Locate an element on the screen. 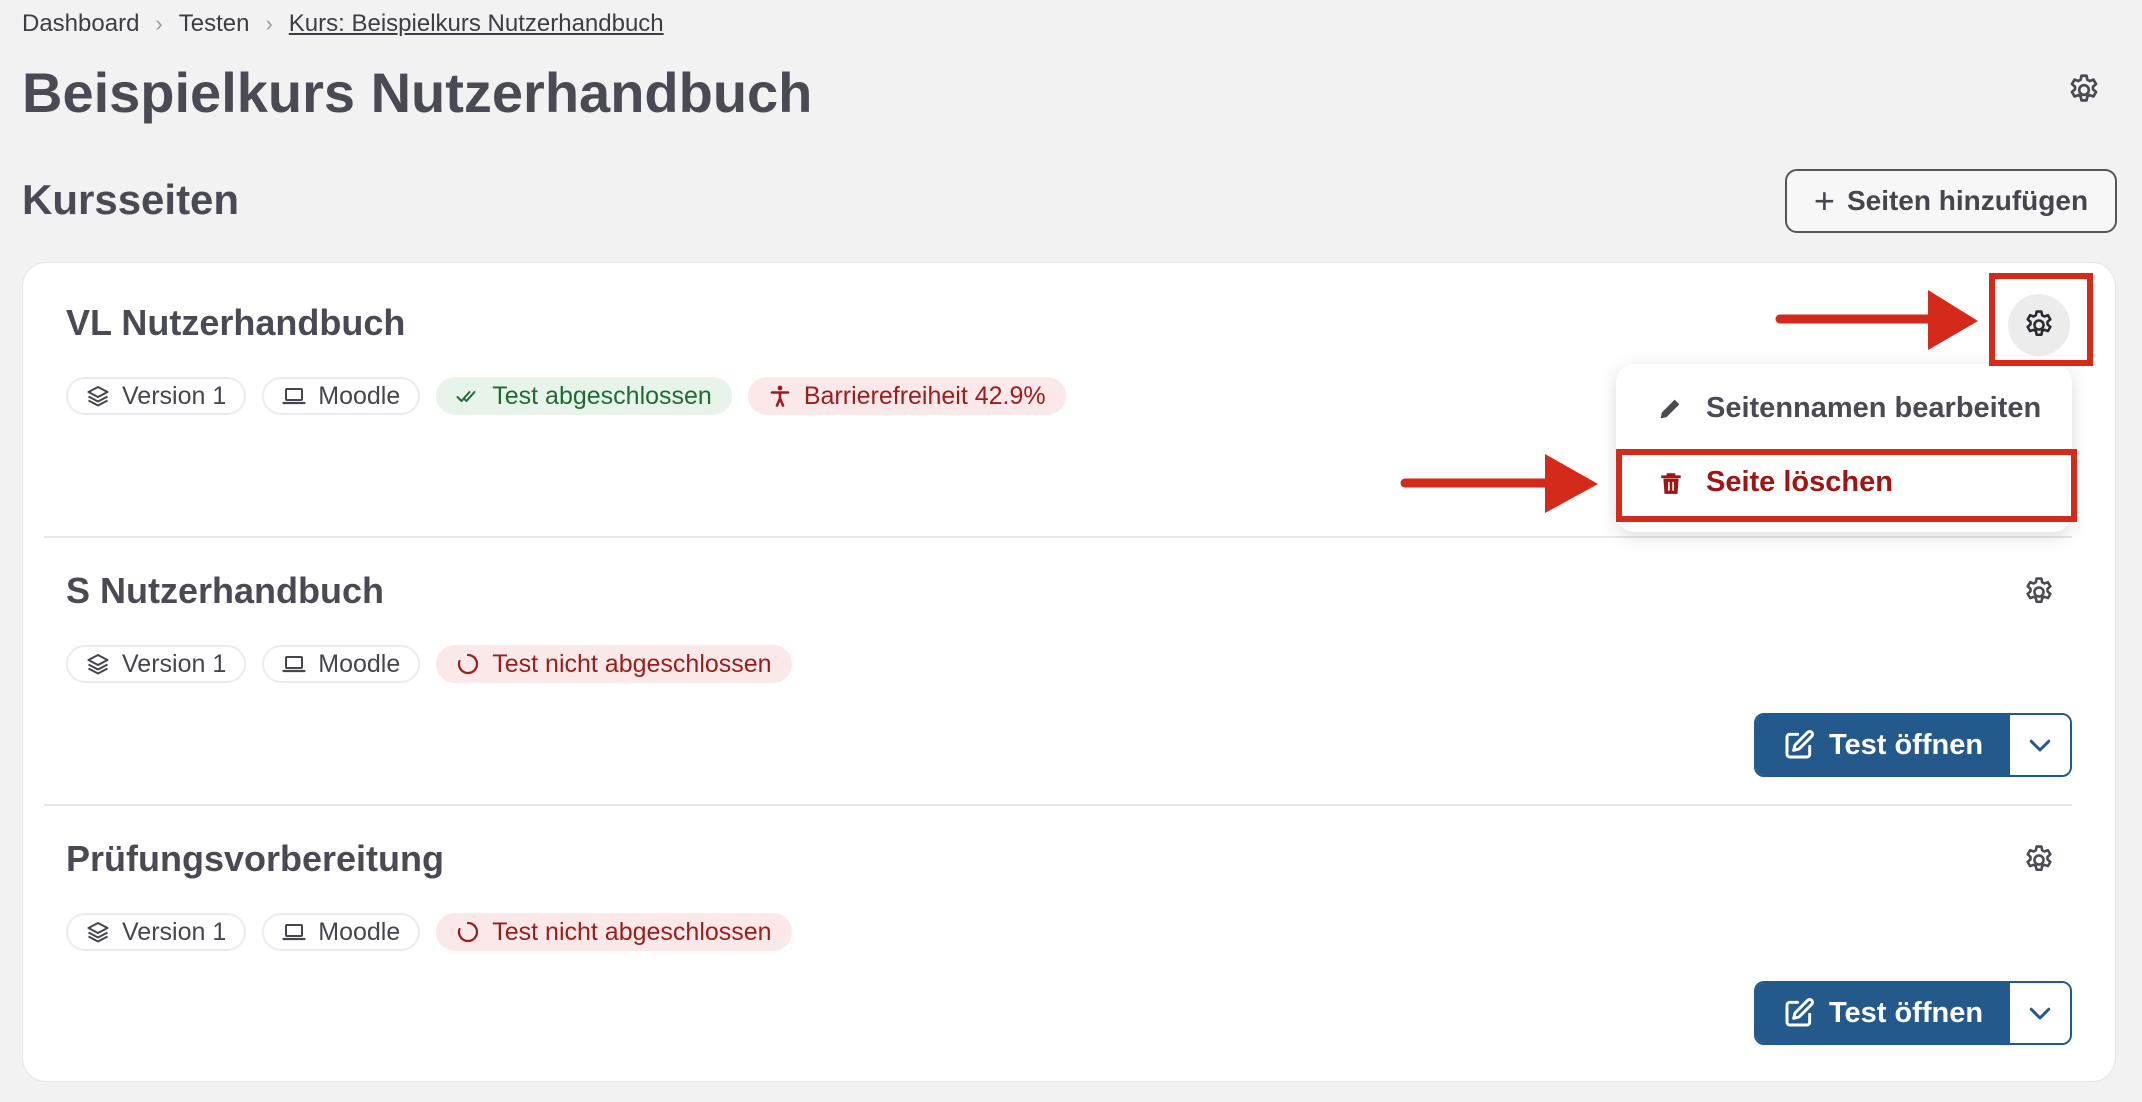  rename-page-menu-item: Seitennamen bearbeiten is located at coordinates (1848, 408).